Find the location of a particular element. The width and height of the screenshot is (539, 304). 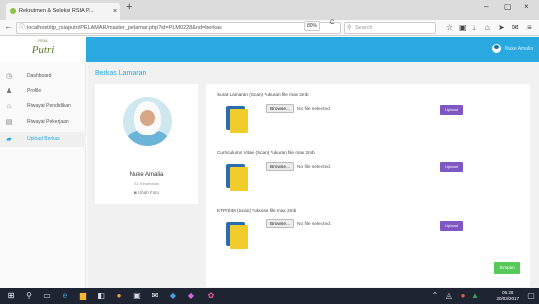

sidebar-item-dashboard: ◷ Dashboard is located at coordinates (43, 76).